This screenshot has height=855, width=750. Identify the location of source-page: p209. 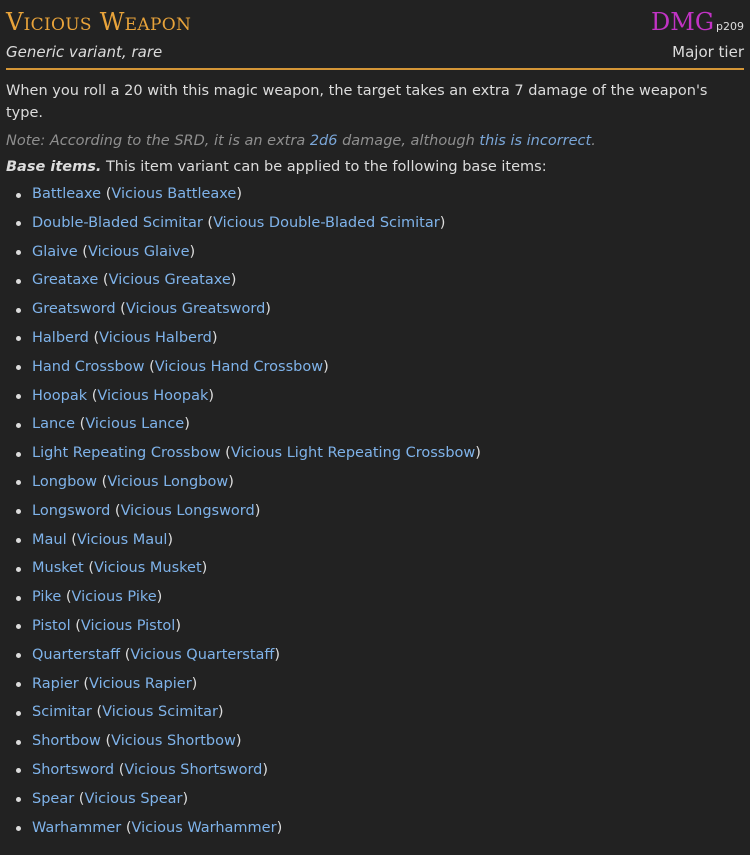
(730, 26).